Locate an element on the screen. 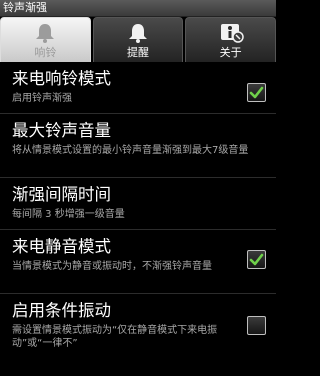  conditional-vibrate-checkbox is located at coordinates (256, 325).